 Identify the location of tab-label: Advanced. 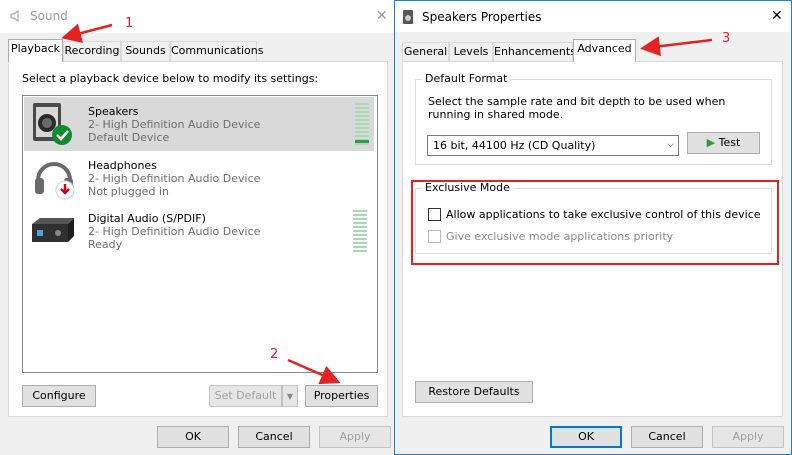
(604, 48).